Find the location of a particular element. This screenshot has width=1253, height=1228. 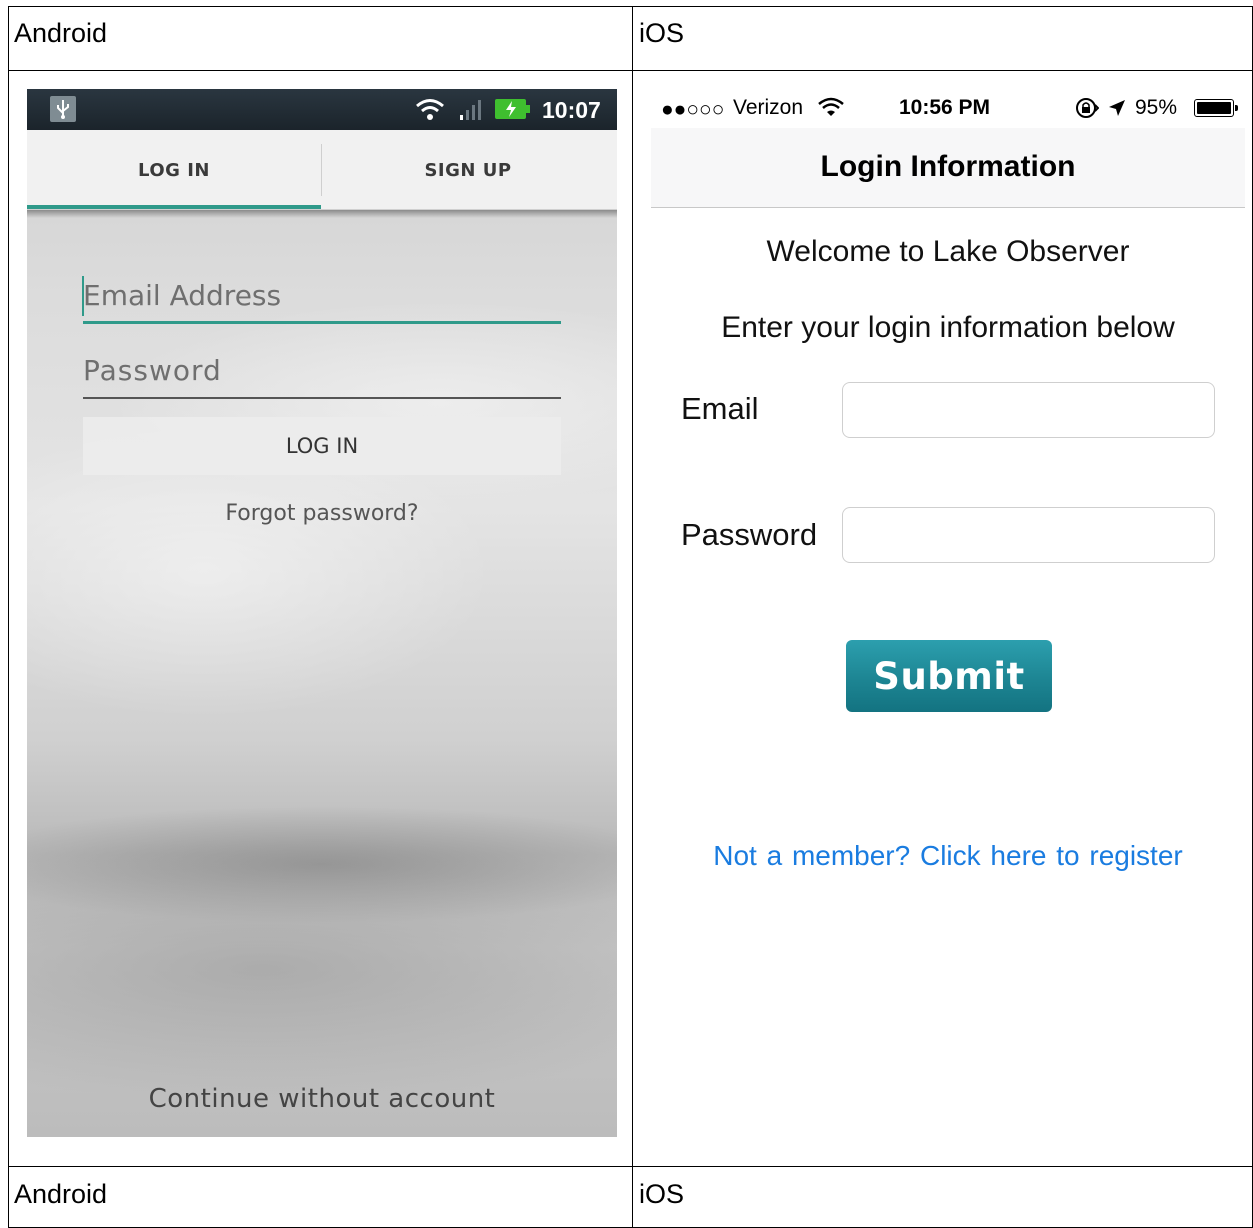

email-placeholder: Email Address is located at coordinates (182, 295).